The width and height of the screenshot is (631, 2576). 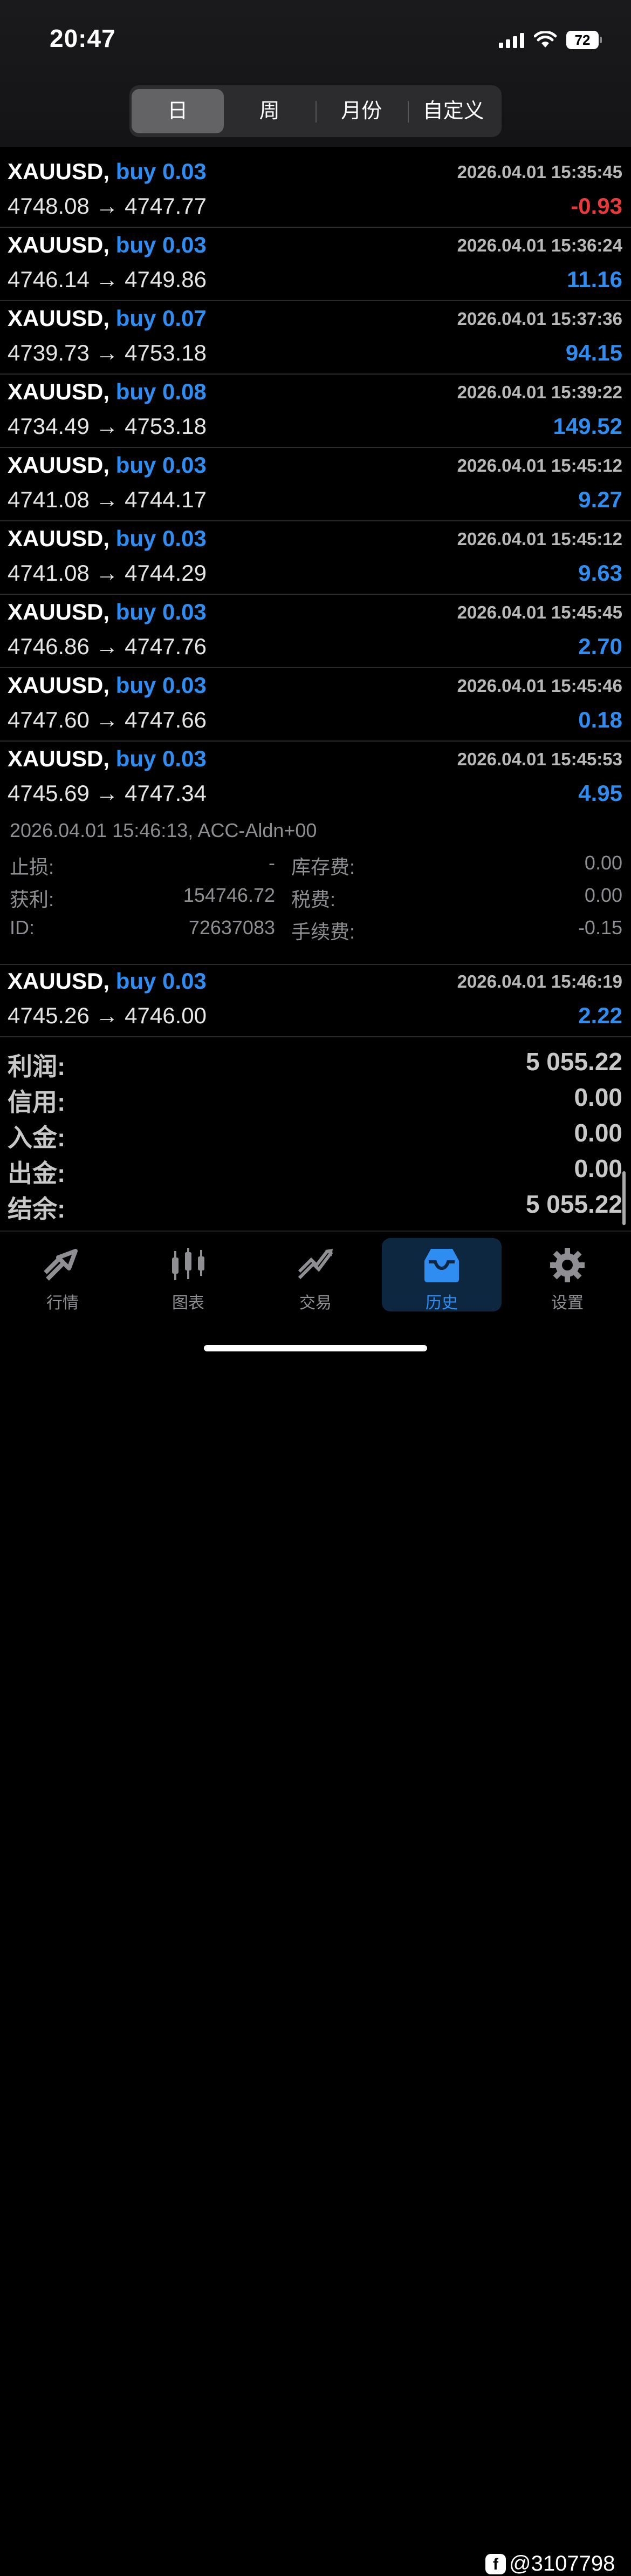 I want to click on summary-label: 利润:, so click(x=37, y=1066).